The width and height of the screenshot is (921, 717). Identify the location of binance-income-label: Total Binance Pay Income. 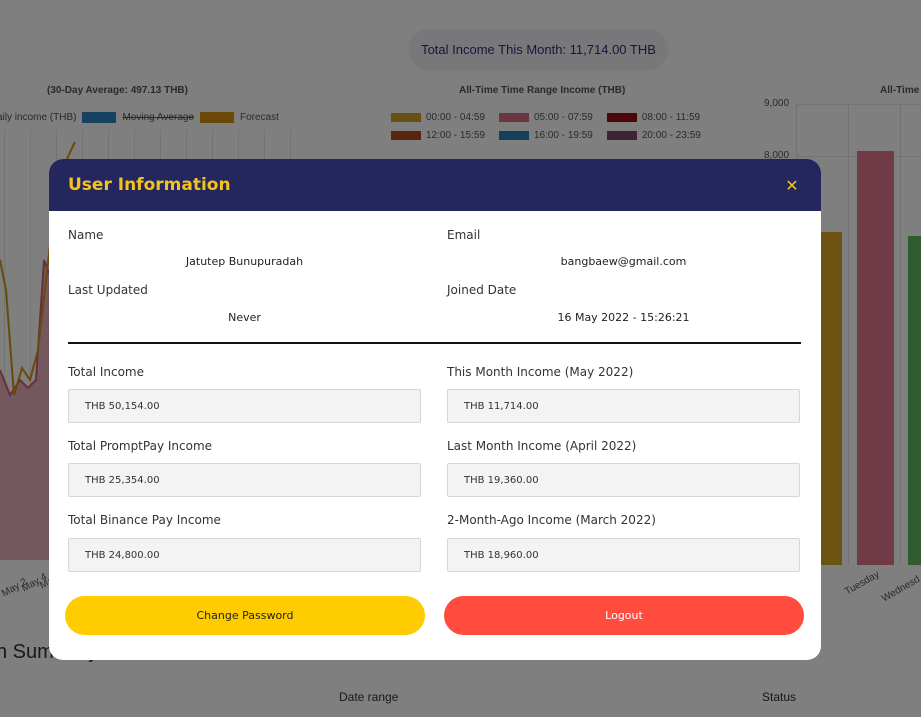
(144, 520).